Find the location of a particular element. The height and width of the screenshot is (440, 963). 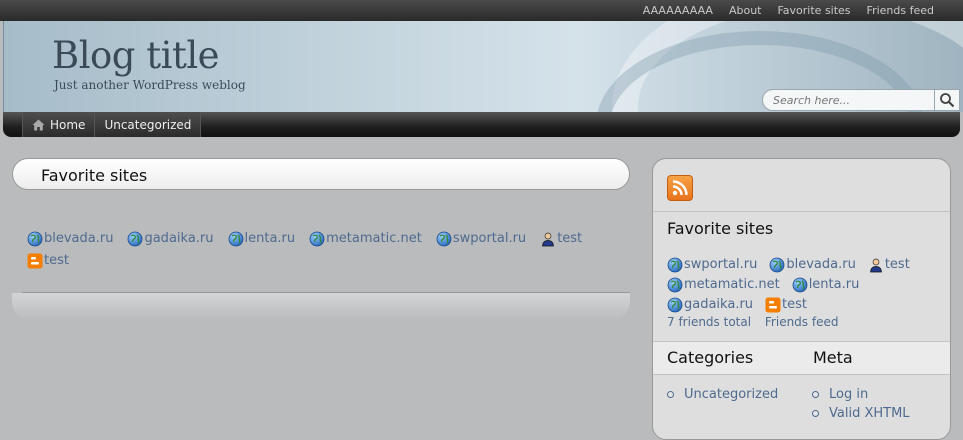

top-link-about: About is located at coordinates (745, 10).